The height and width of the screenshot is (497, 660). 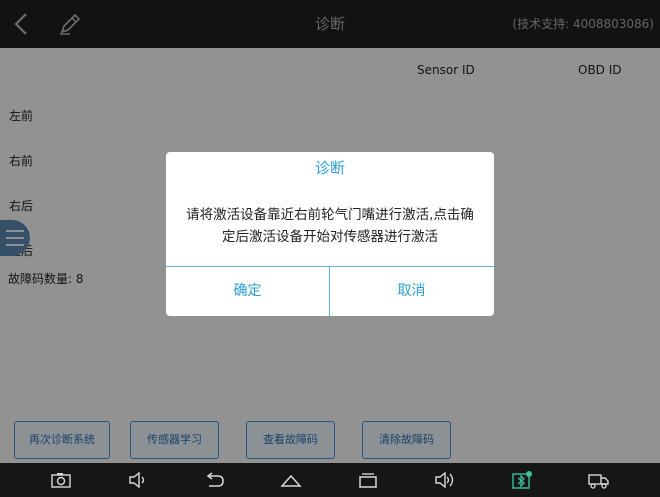 What do you see at coordinates (445, 480) in the screenshot?
I see `volume-up-icon` at bounding box center [445, 480].